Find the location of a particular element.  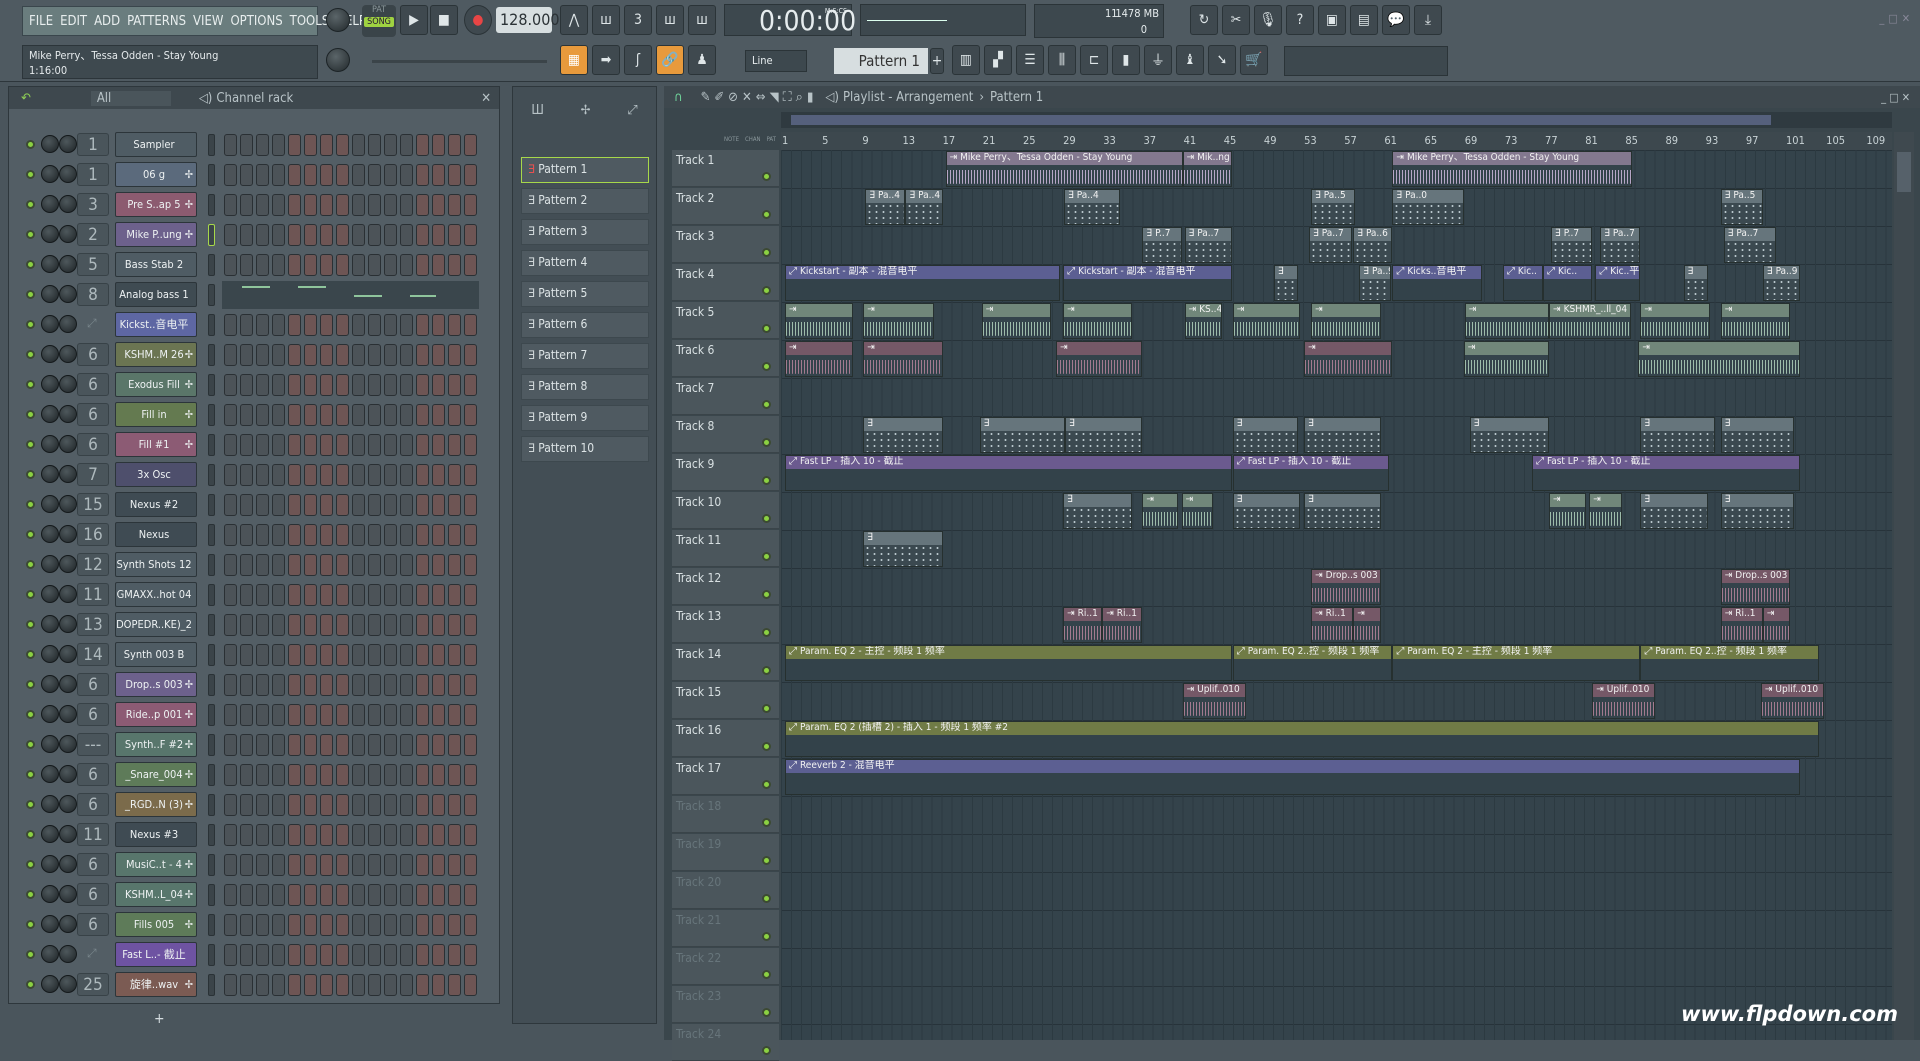

playlist-clip: ∃ P..7 is located at coordinates (1572, 245).